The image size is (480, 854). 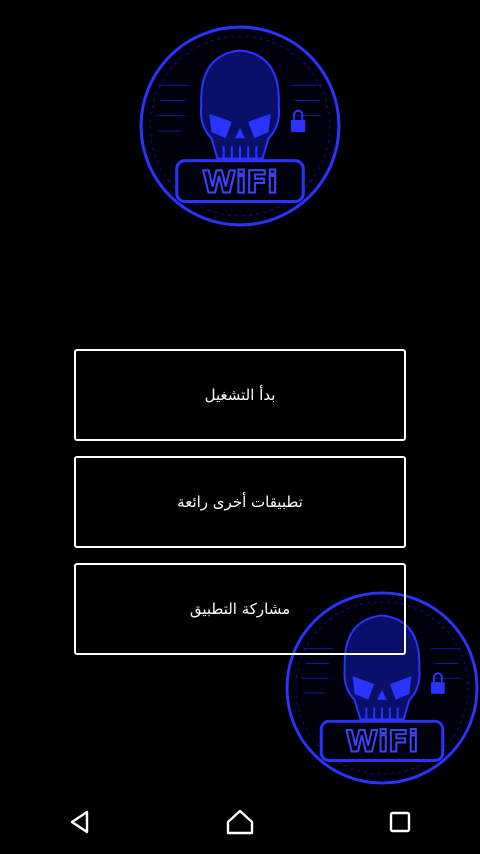 I want to click on share-app-button-label: مشاركة التطبيق, so click(x=240, y=609).